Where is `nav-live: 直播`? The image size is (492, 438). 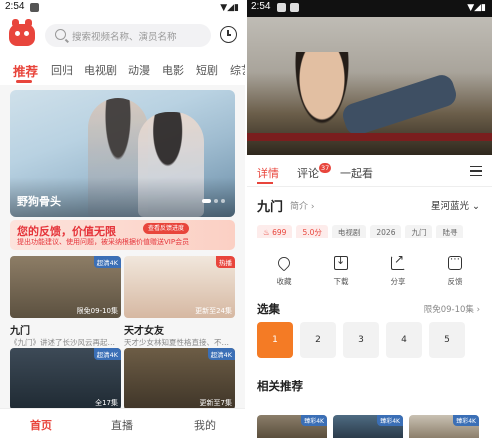 nav-live: 直播 is located at coordinates (122, 425).